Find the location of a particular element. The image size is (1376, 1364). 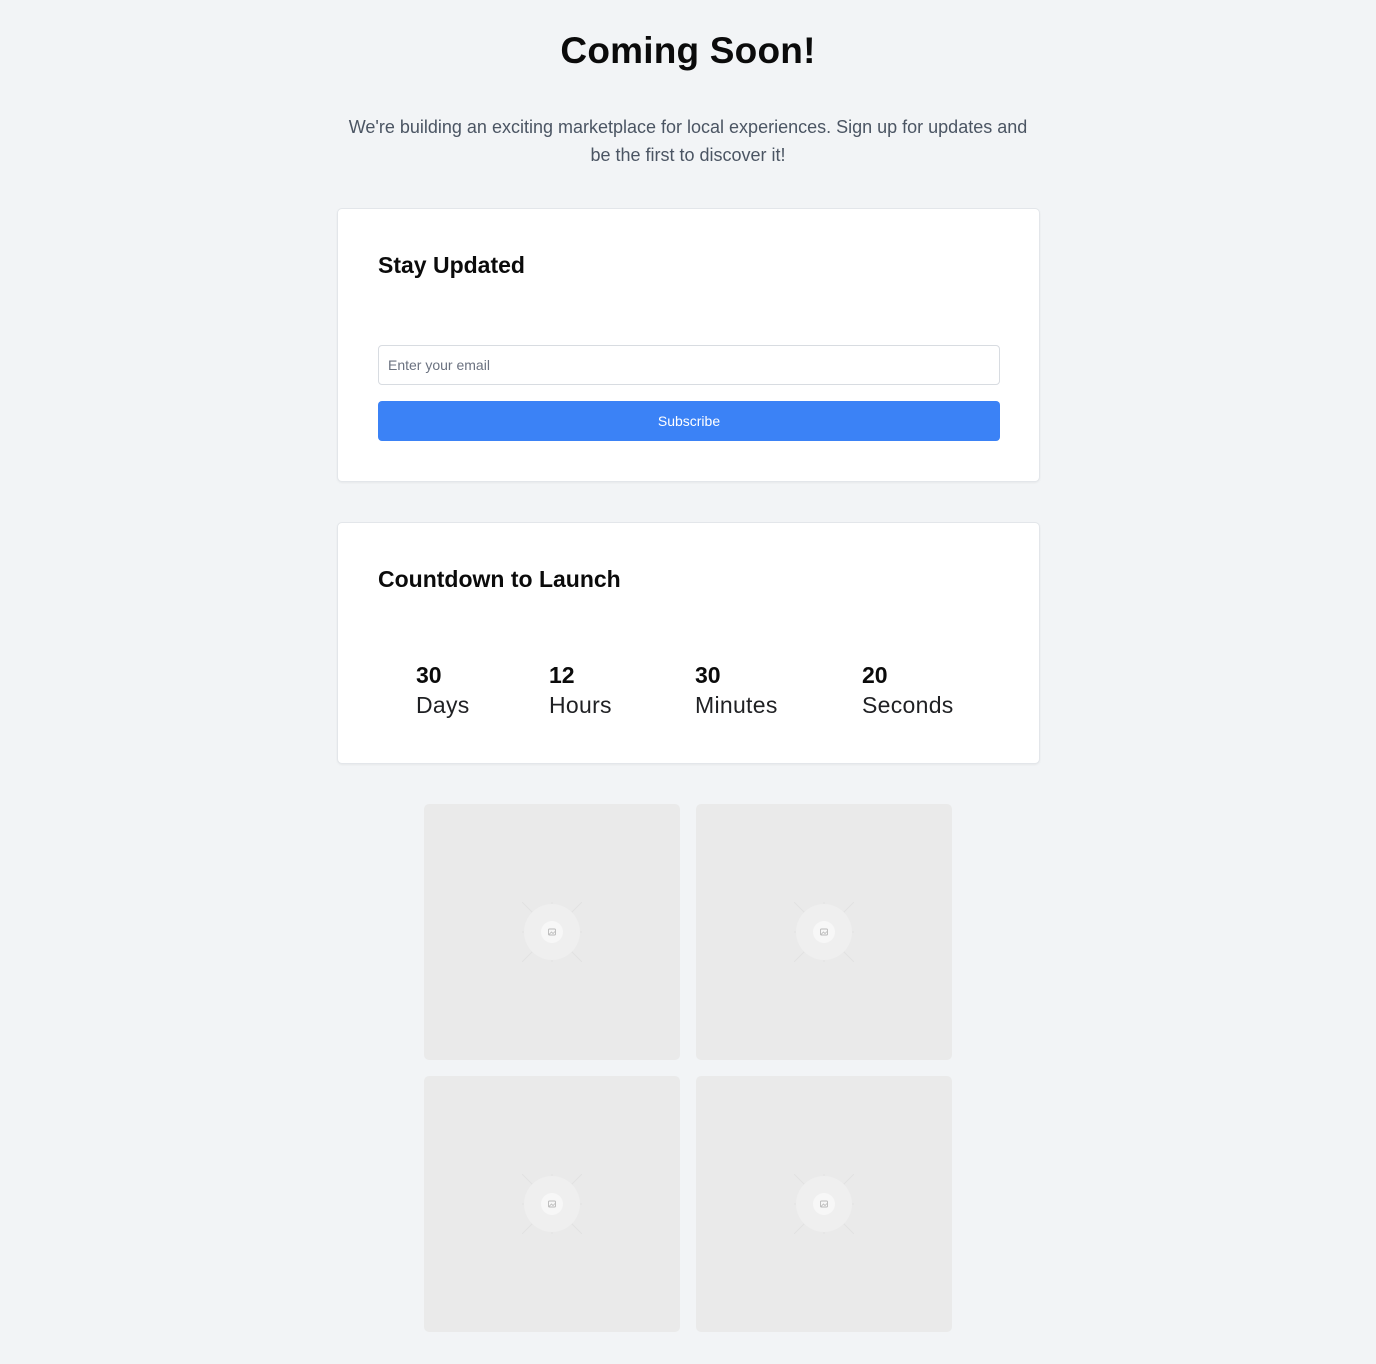

countdown-minutes: 30 Minutes is located at coordinates (736, 691).